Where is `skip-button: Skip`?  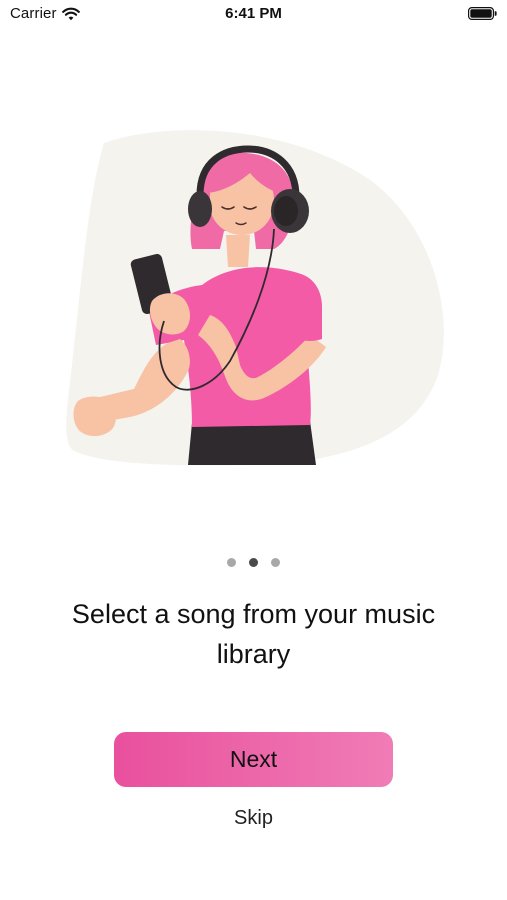 skip-button: Skip is located at coordinates (253, 818).